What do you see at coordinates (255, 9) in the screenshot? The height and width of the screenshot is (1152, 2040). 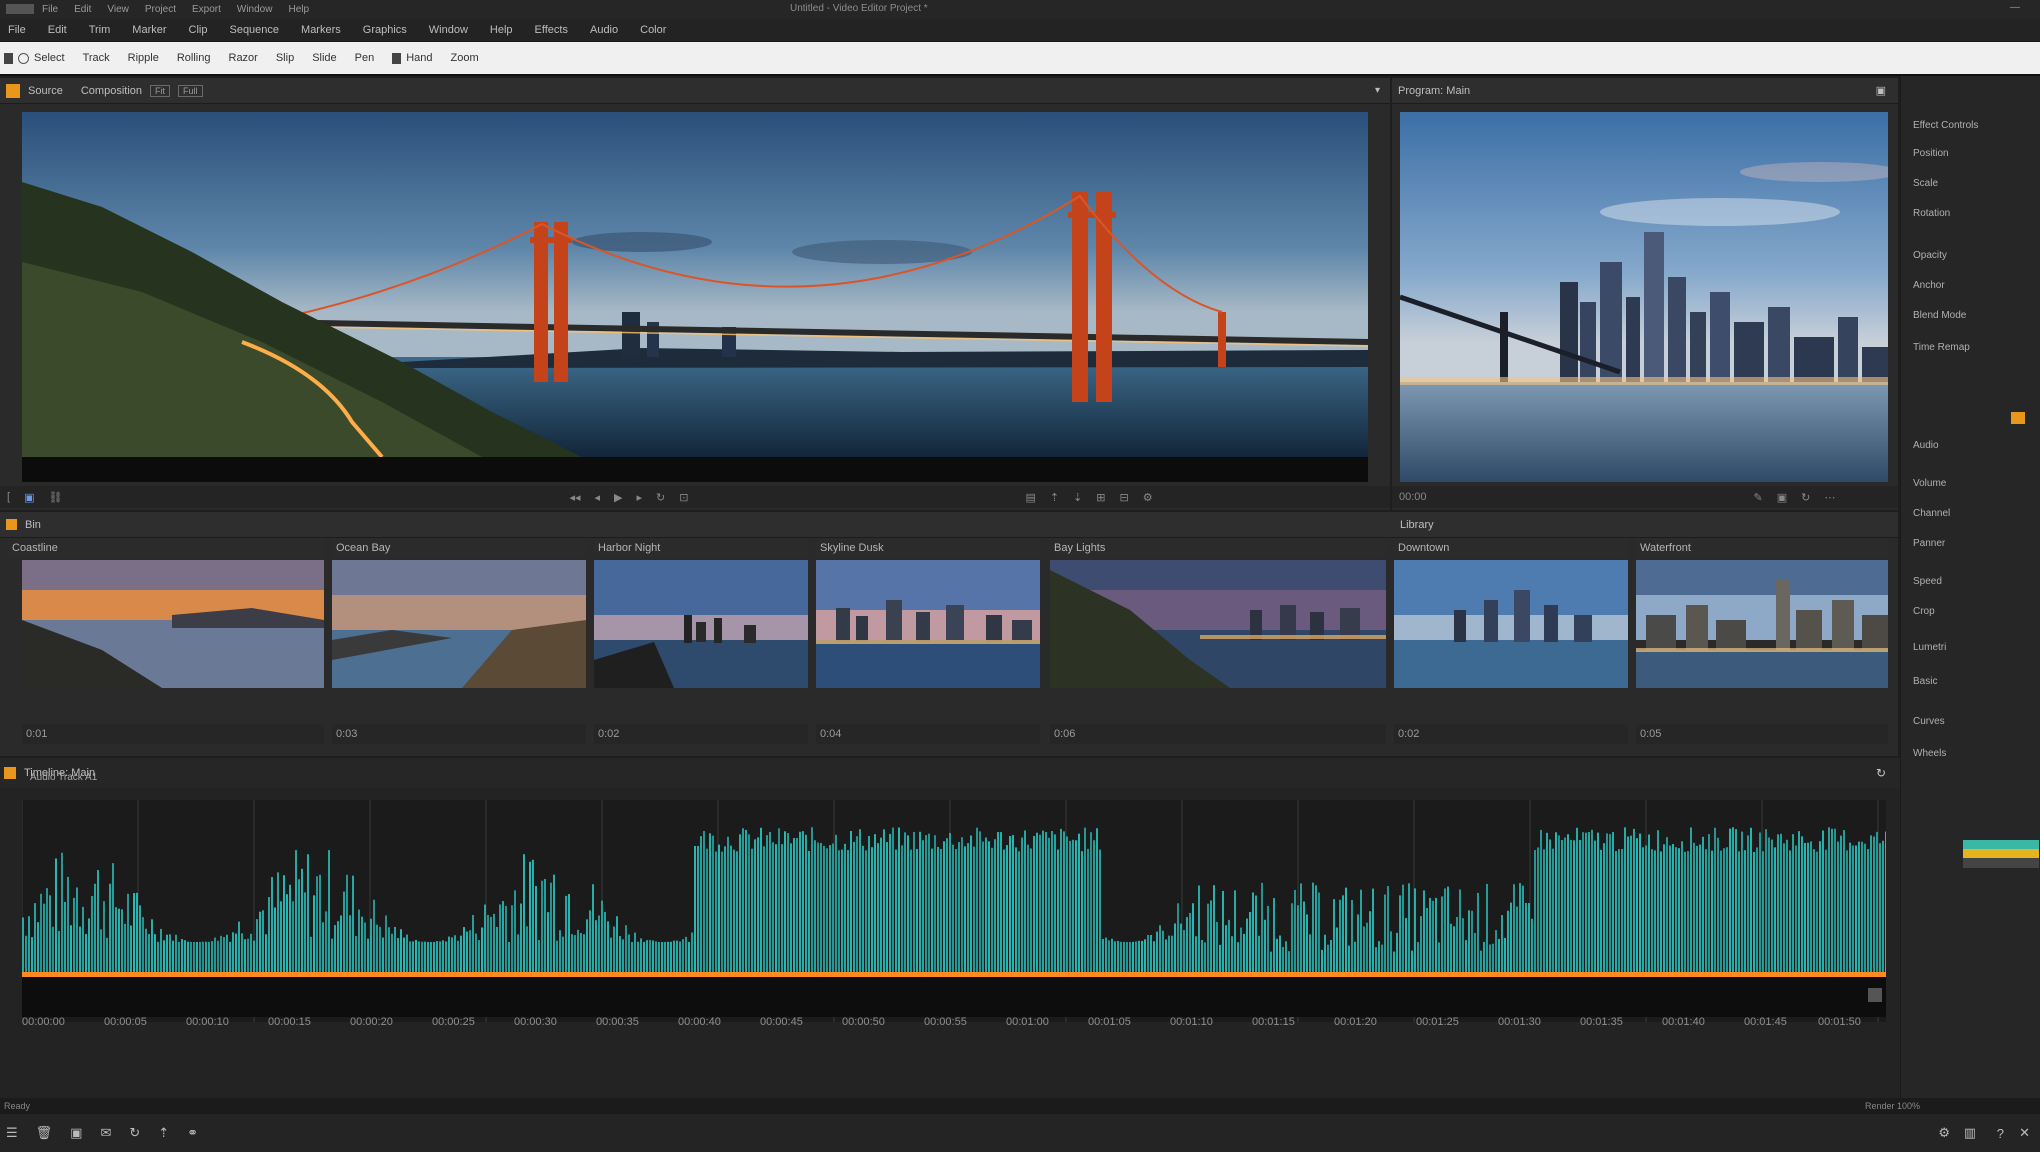 I see `title-menu-window: Window` at bounding box center [255, 9].